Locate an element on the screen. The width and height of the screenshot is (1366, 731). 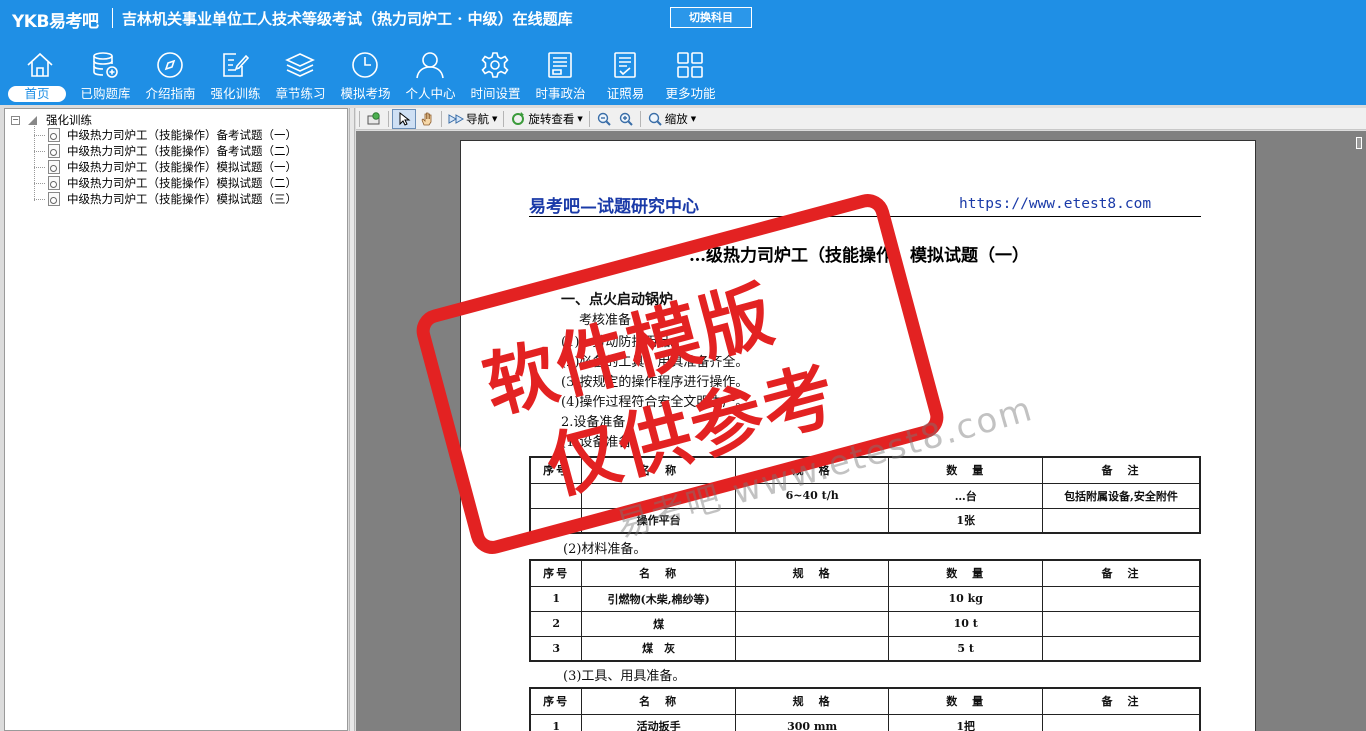
screen-icon is located at coordinates (373, 117).